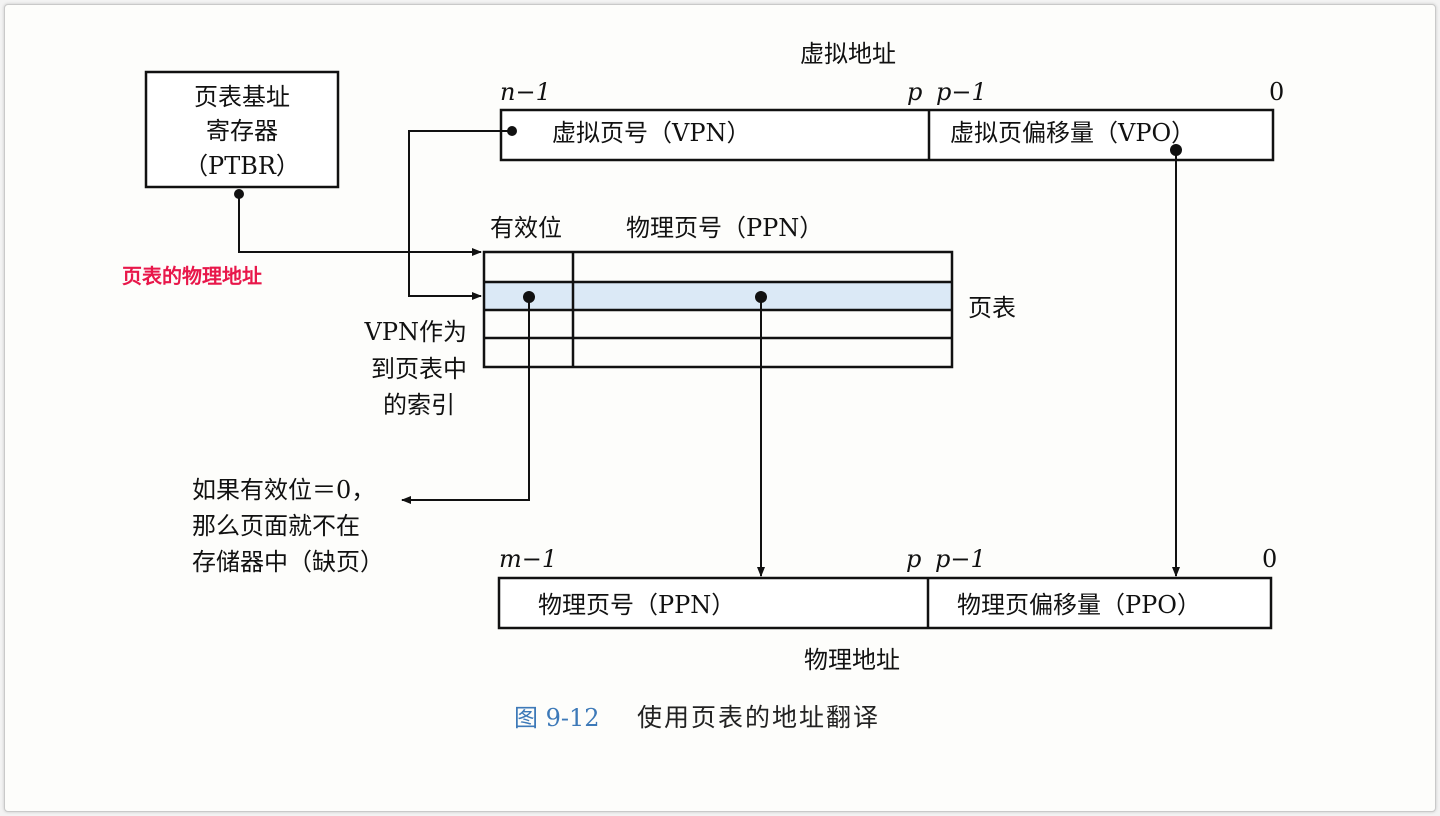  I want to click on ppo-field: 物理页偏移量（PPO）, so click(1079, 605).